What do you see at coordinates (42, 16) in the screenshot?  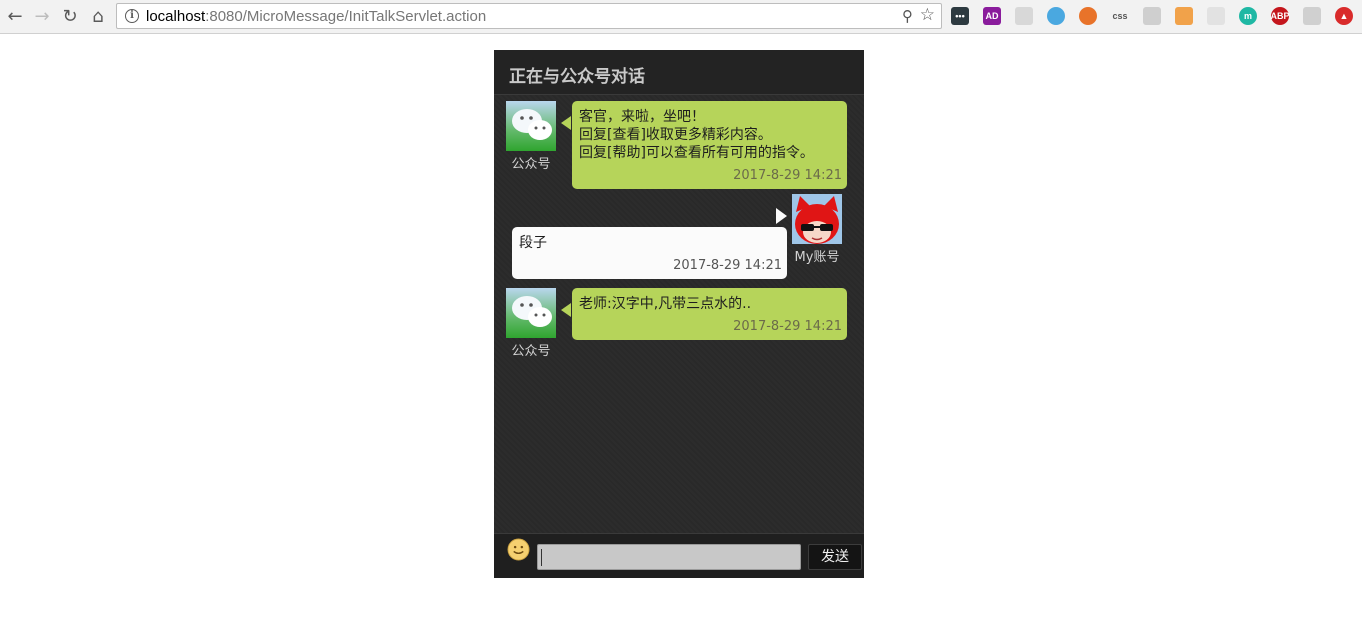 I see `forward-arrow-icon: →` at bounding box center [42, 16].